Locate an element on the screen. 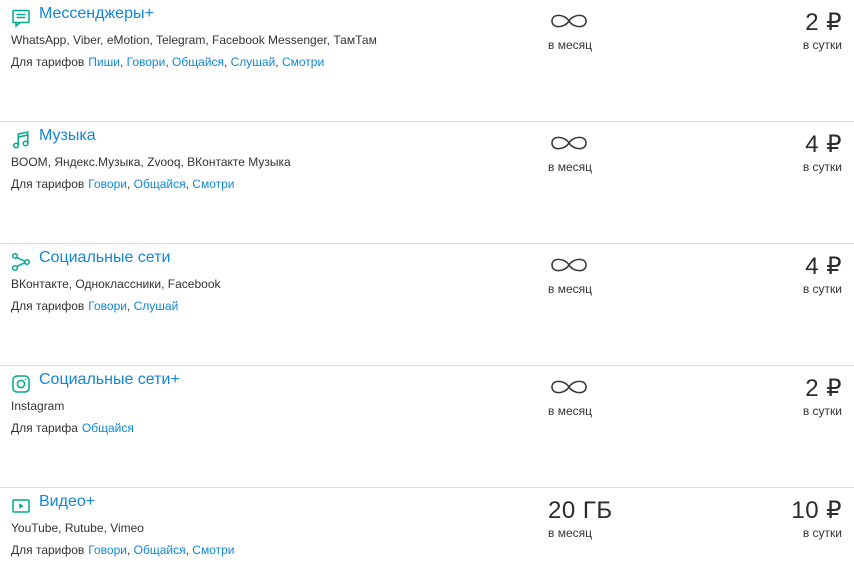 The image size is (854, 570). option-title: Музыка is located at coordinates (67, 136).